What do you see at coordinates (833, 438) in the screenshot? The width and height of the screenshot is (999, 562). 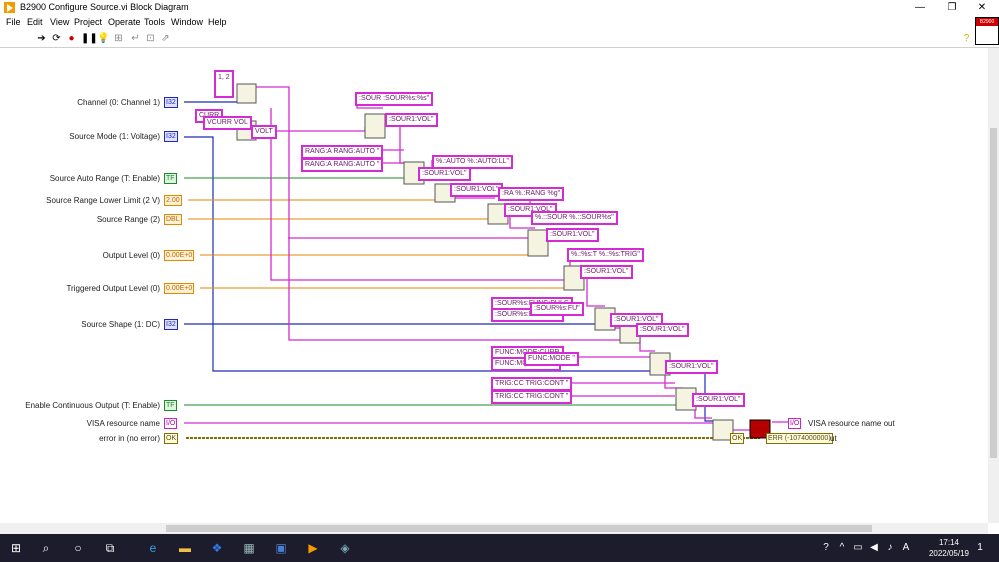 I see `error-out-label: ut` at bounding box center [833, 438].